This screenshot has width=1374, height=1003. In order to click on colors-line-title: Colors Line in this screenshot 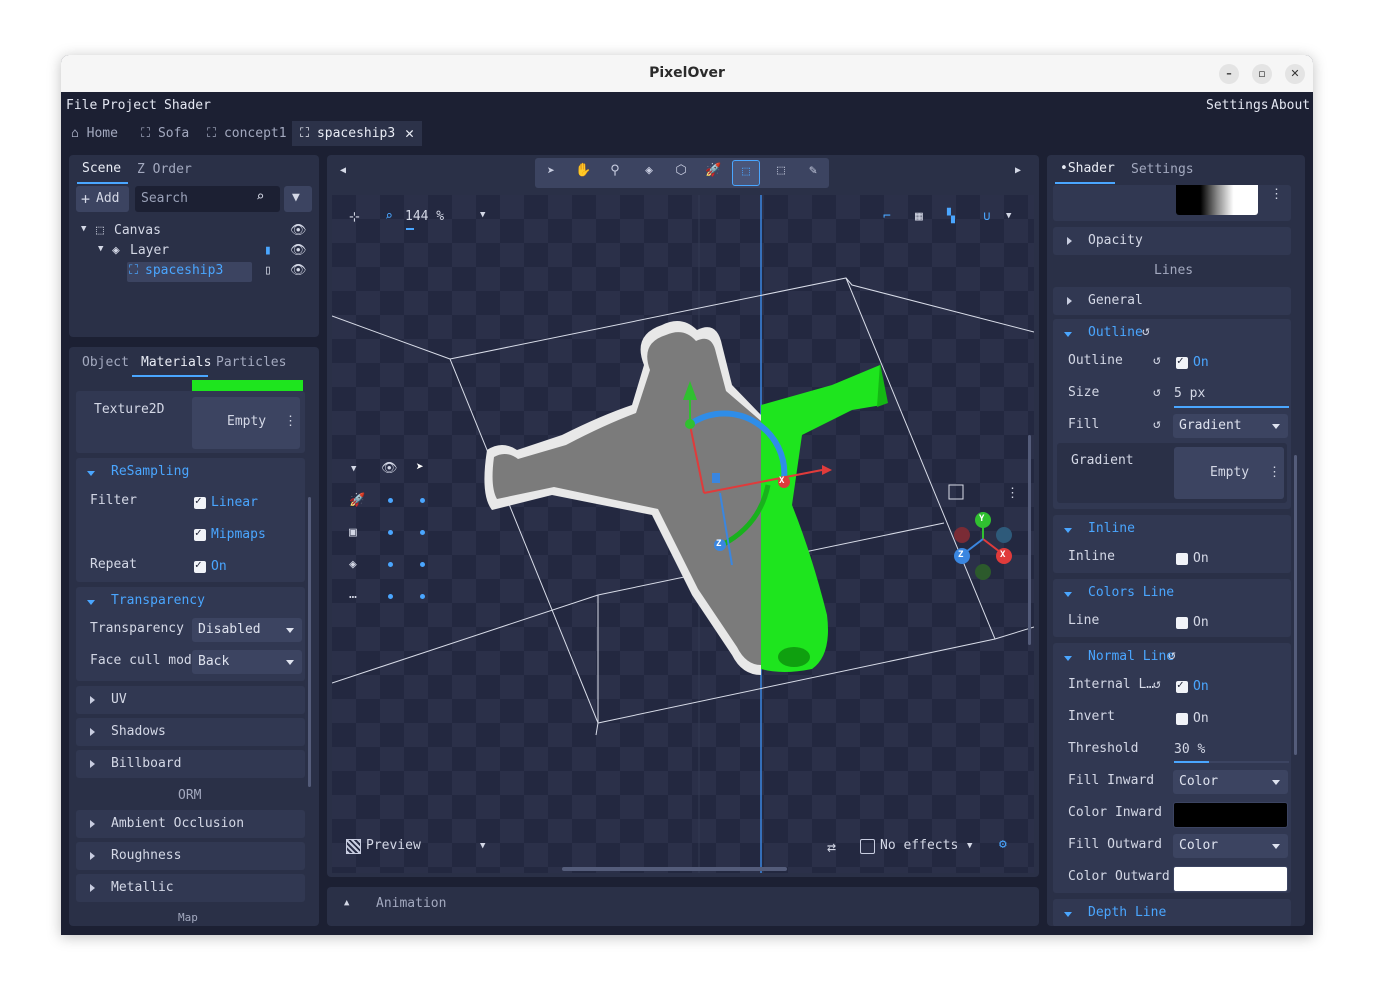, I will do `click(1131, 592)`.